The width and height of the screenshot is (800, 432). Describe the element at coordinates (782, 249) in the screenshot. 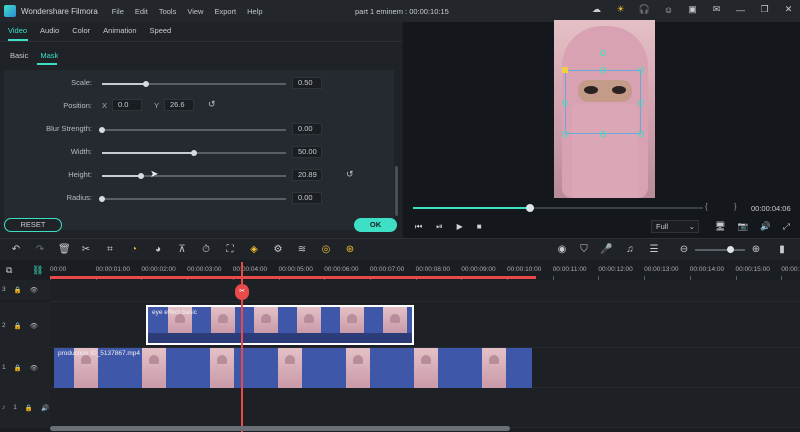

I see `panel-icon: ▮` at that location.